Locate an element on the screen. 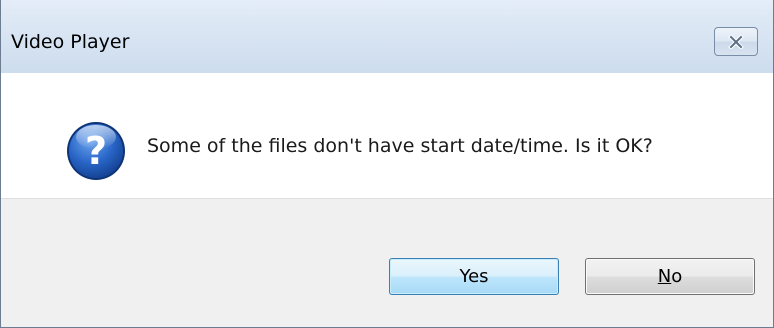 The image size is (774, 328). no-button-label: No is located at coordinates (670, 276).